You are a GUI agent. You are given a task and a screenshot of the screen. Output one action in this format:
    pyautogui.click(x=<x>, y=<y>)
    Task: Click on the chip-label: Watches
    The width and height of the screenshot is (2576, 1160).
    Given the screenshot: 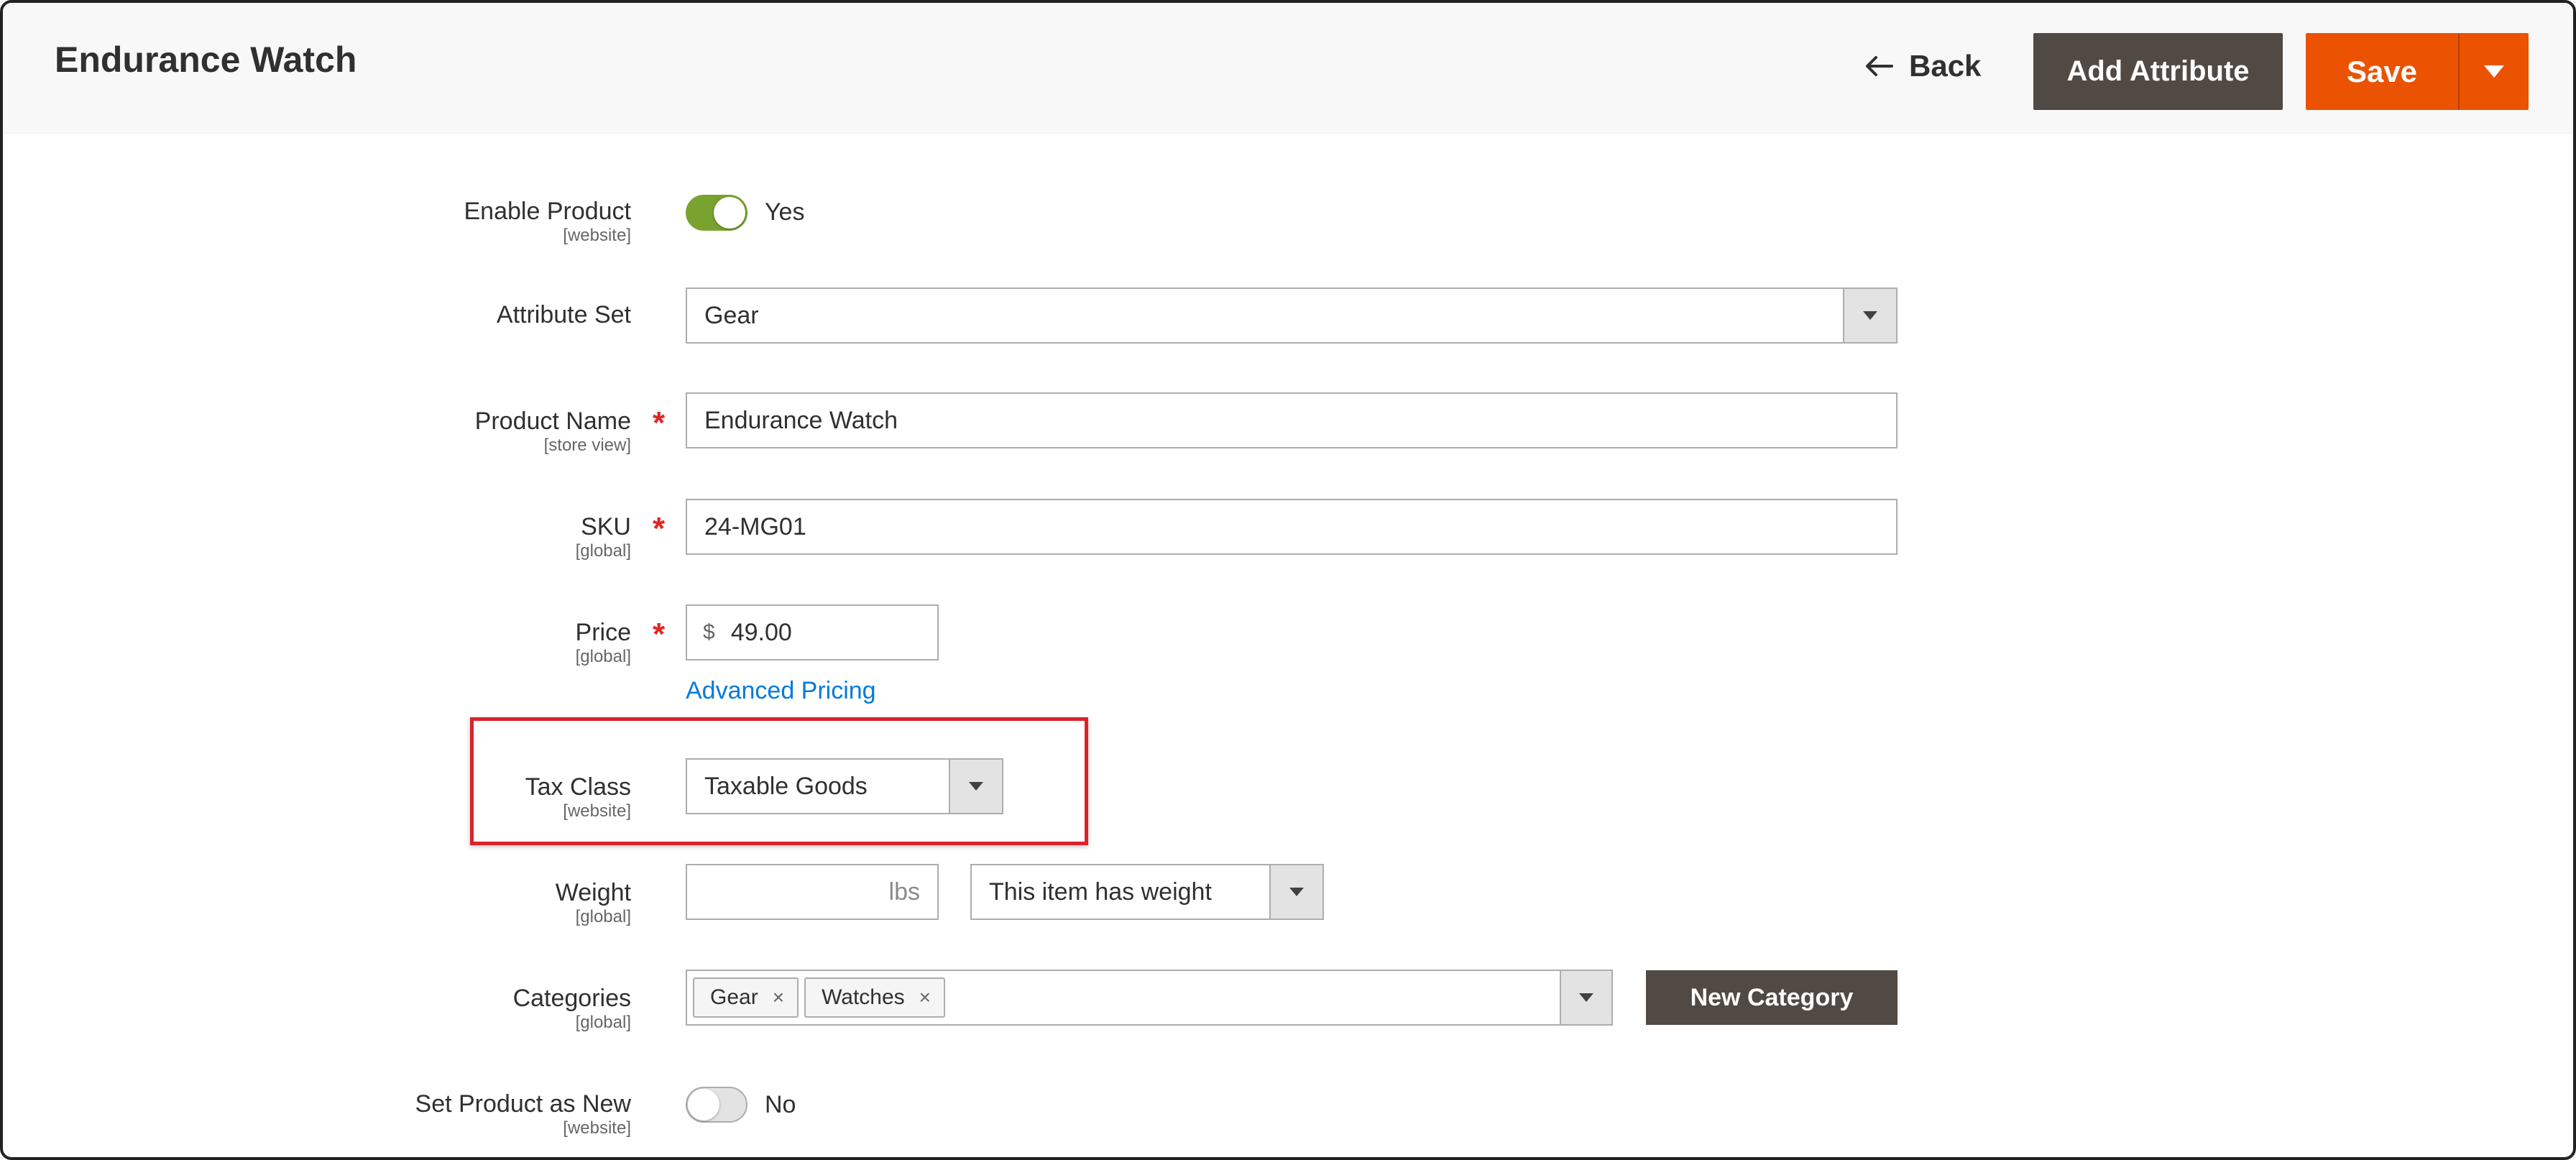 What is the action you would take?
    pyautogui.click(x=863, y=997)
    